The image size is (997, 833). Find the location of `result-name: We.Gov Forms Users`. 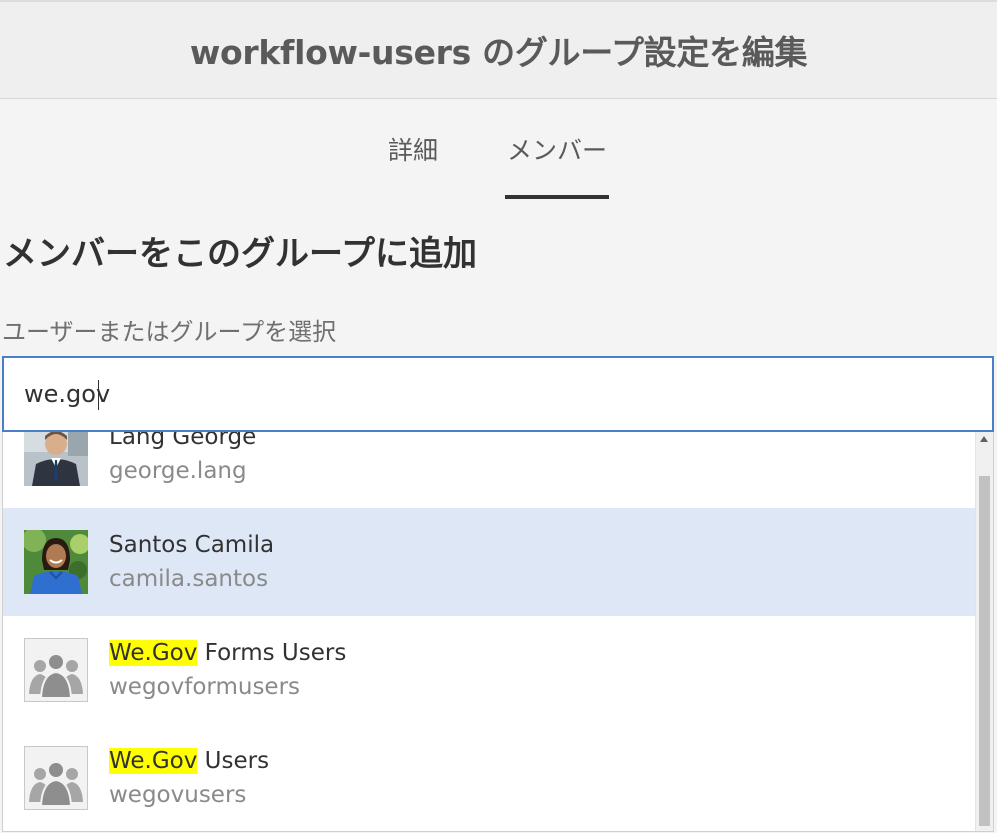

result-name: We.Gov Forms Users is located at coordinates (227, 653).